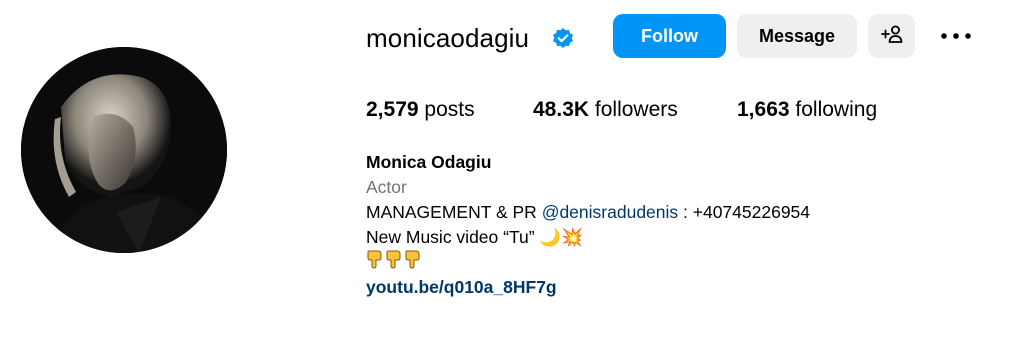 The image size is (1014, 342). Describe the element at coordinates (449, 109) in the screenshot. I see `posts-label: posts` at that location.